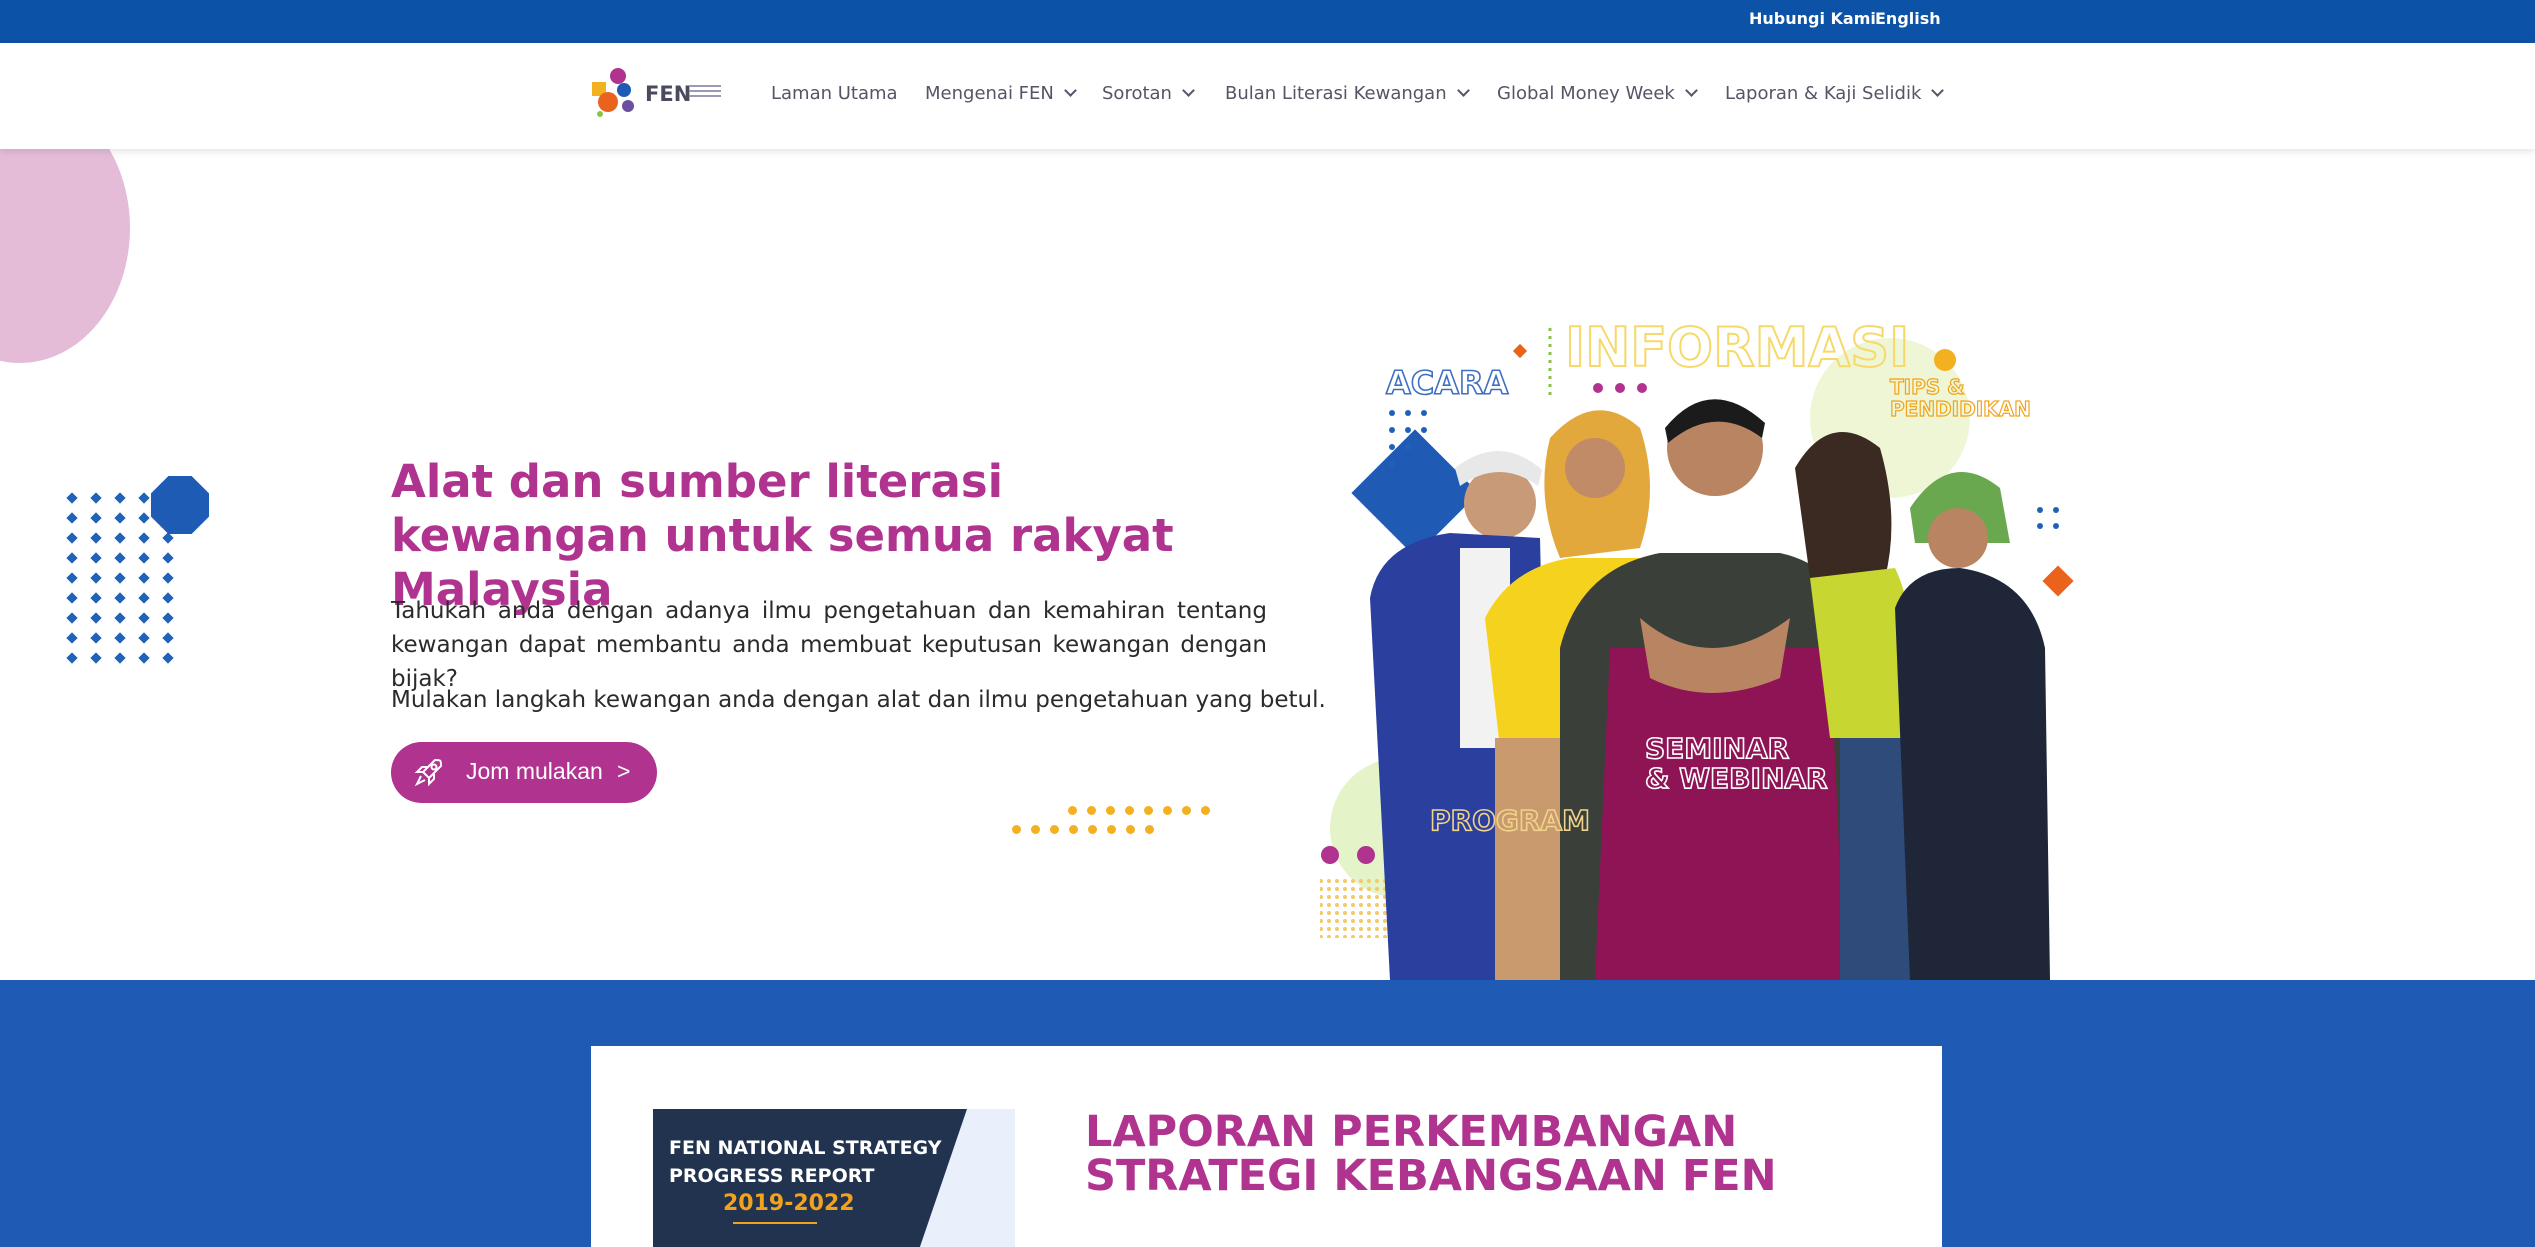  I want to click on decorative-dots, so click(1110, 821).